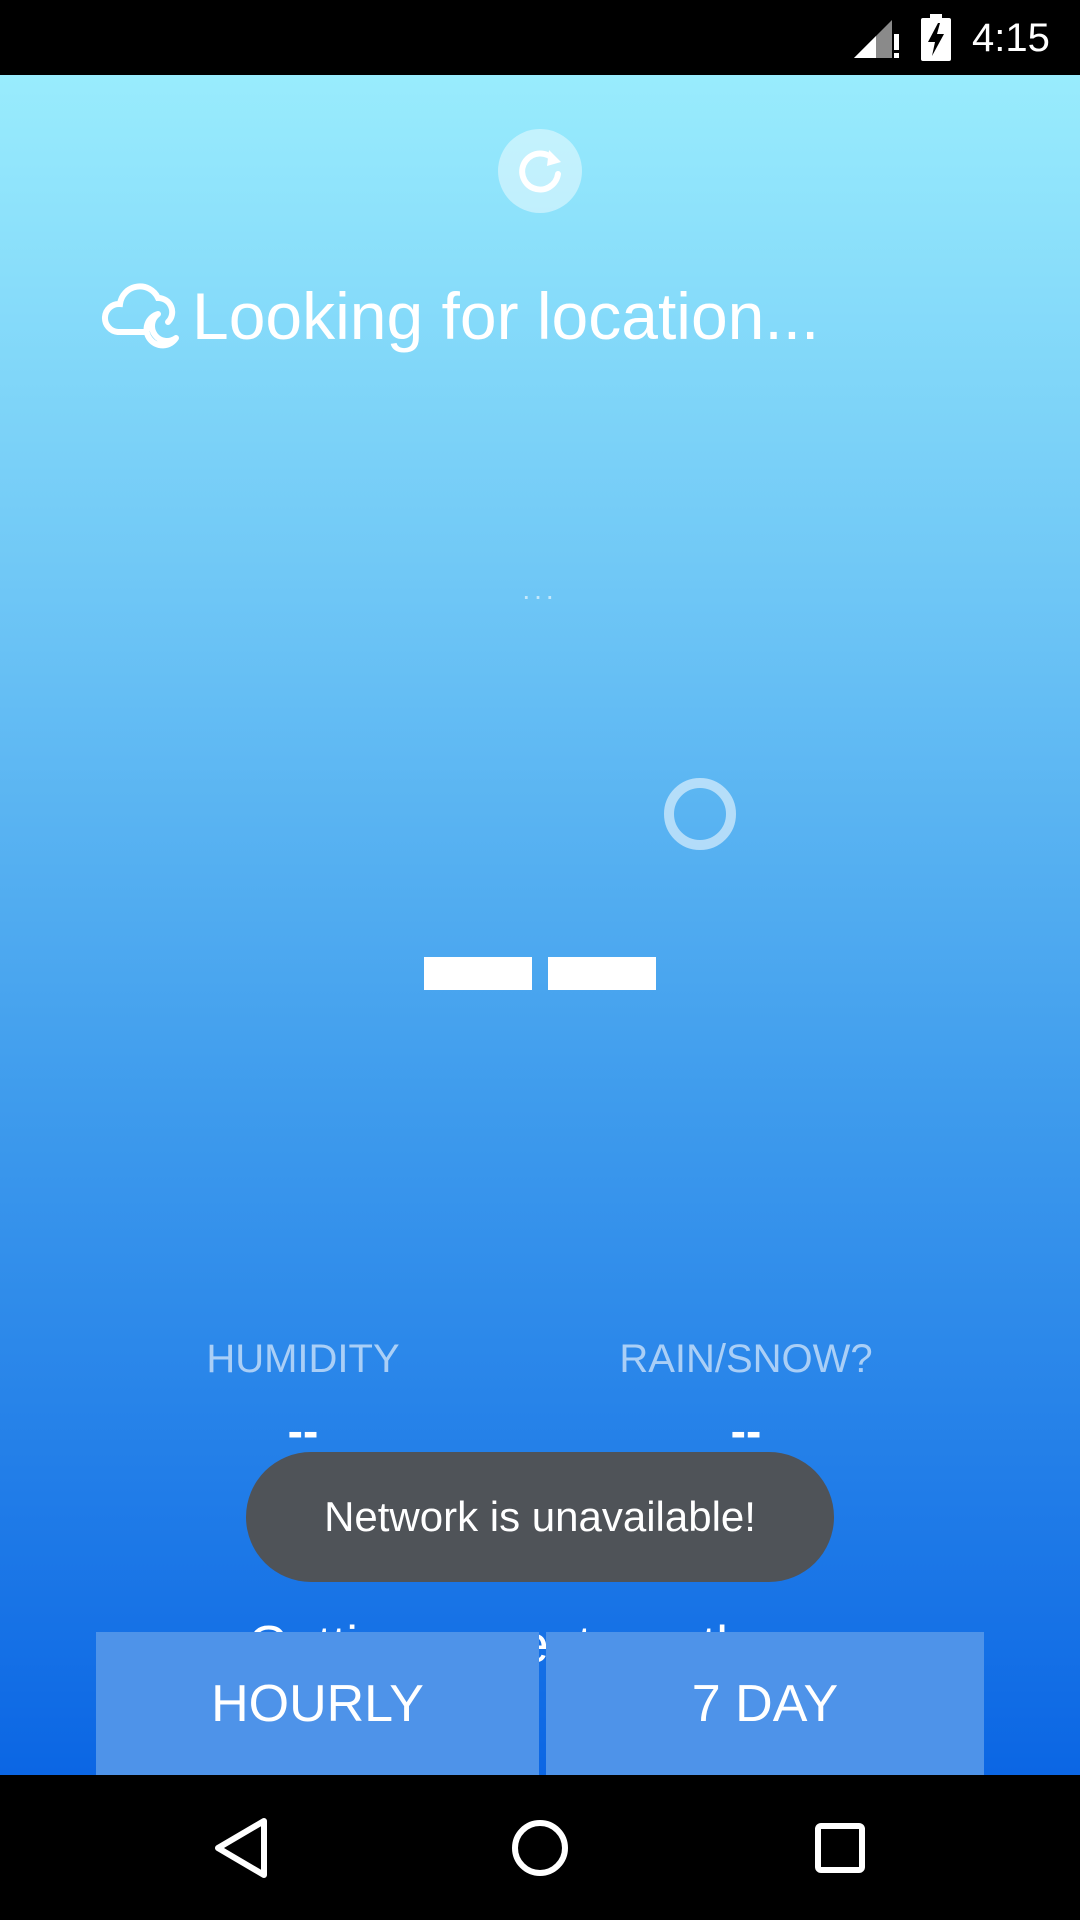 The height and width of the screenshot is (1920, 1080). Describe the element at coordinates (765, 1703) in the screenshot. I see `seven-day-button: 7 DAY` at that location.